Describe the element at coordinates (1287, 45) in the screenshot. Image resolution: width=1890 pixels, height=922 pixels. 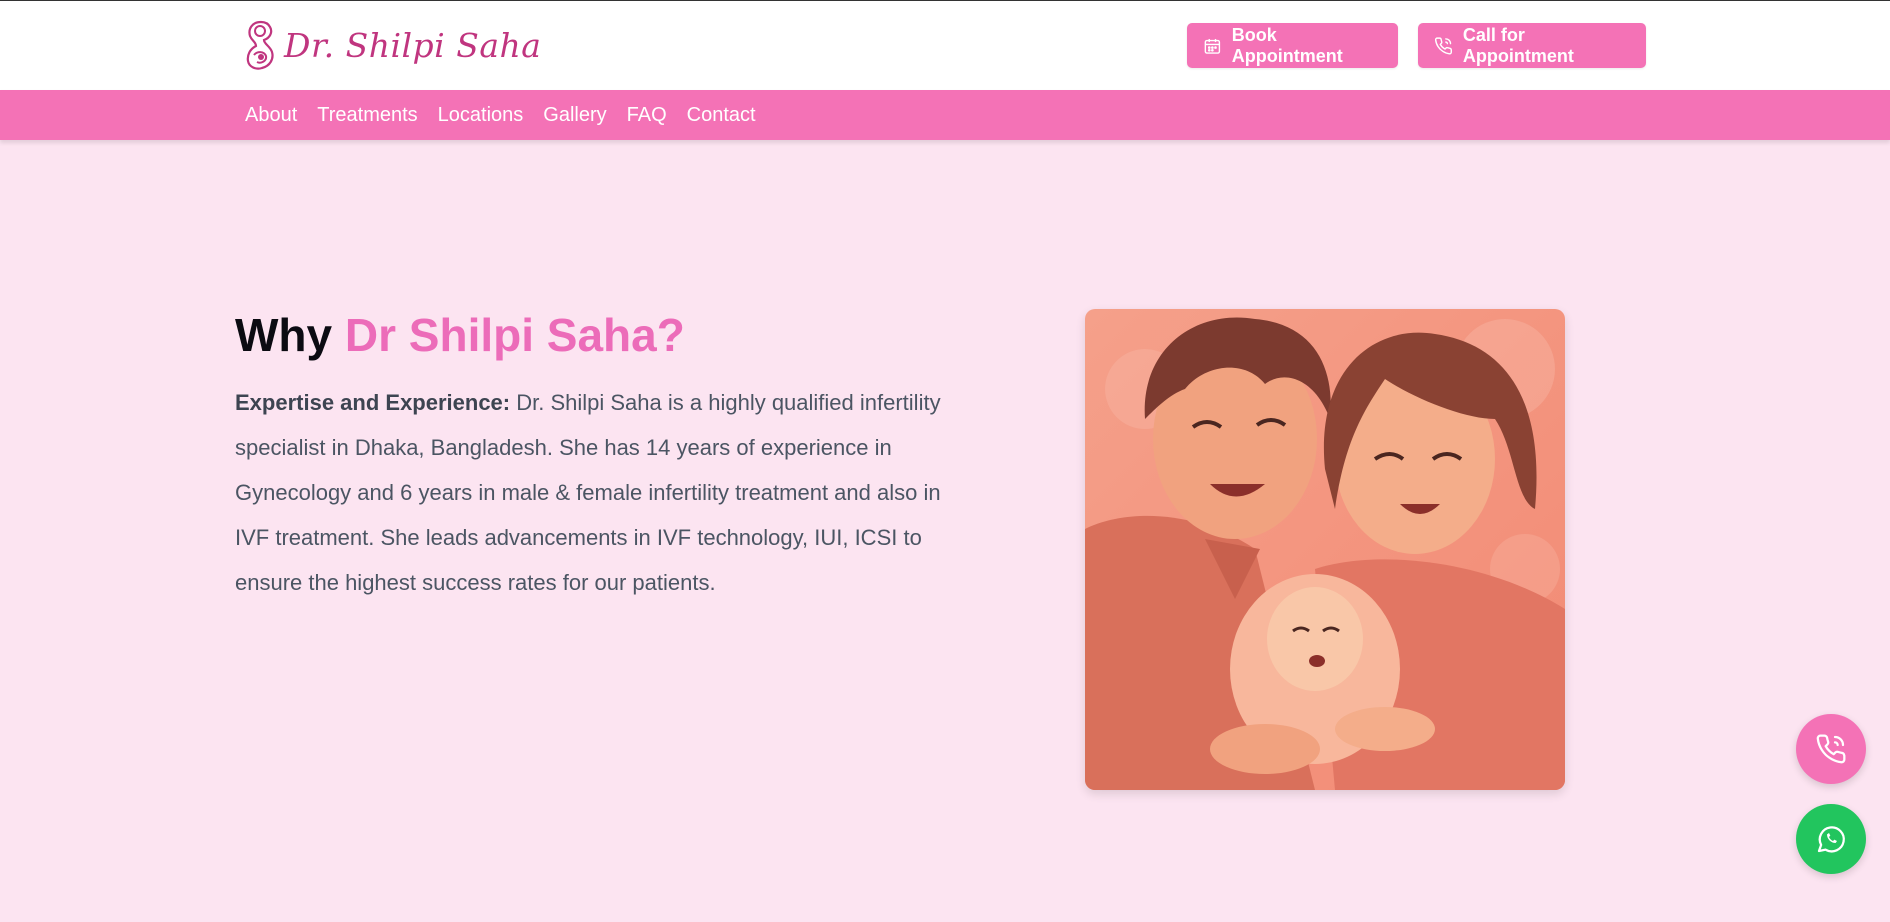
I see `book-appointment-label: Book Appointment` at that location.